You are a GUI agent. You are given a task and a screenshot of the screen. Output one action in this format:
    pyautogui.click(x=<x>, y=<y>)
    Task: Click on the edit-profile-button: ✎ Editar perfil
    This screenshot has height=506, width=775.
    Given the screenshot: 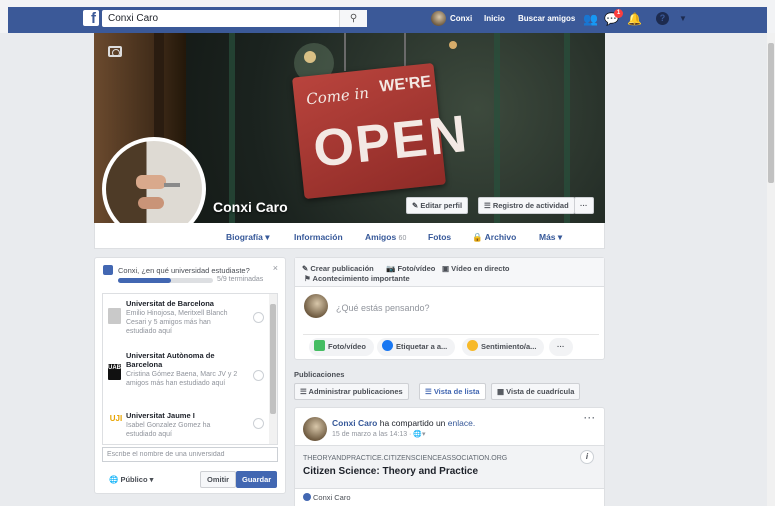 What is the action you would take?
    pyautogui.click(x=437, y=205)
    